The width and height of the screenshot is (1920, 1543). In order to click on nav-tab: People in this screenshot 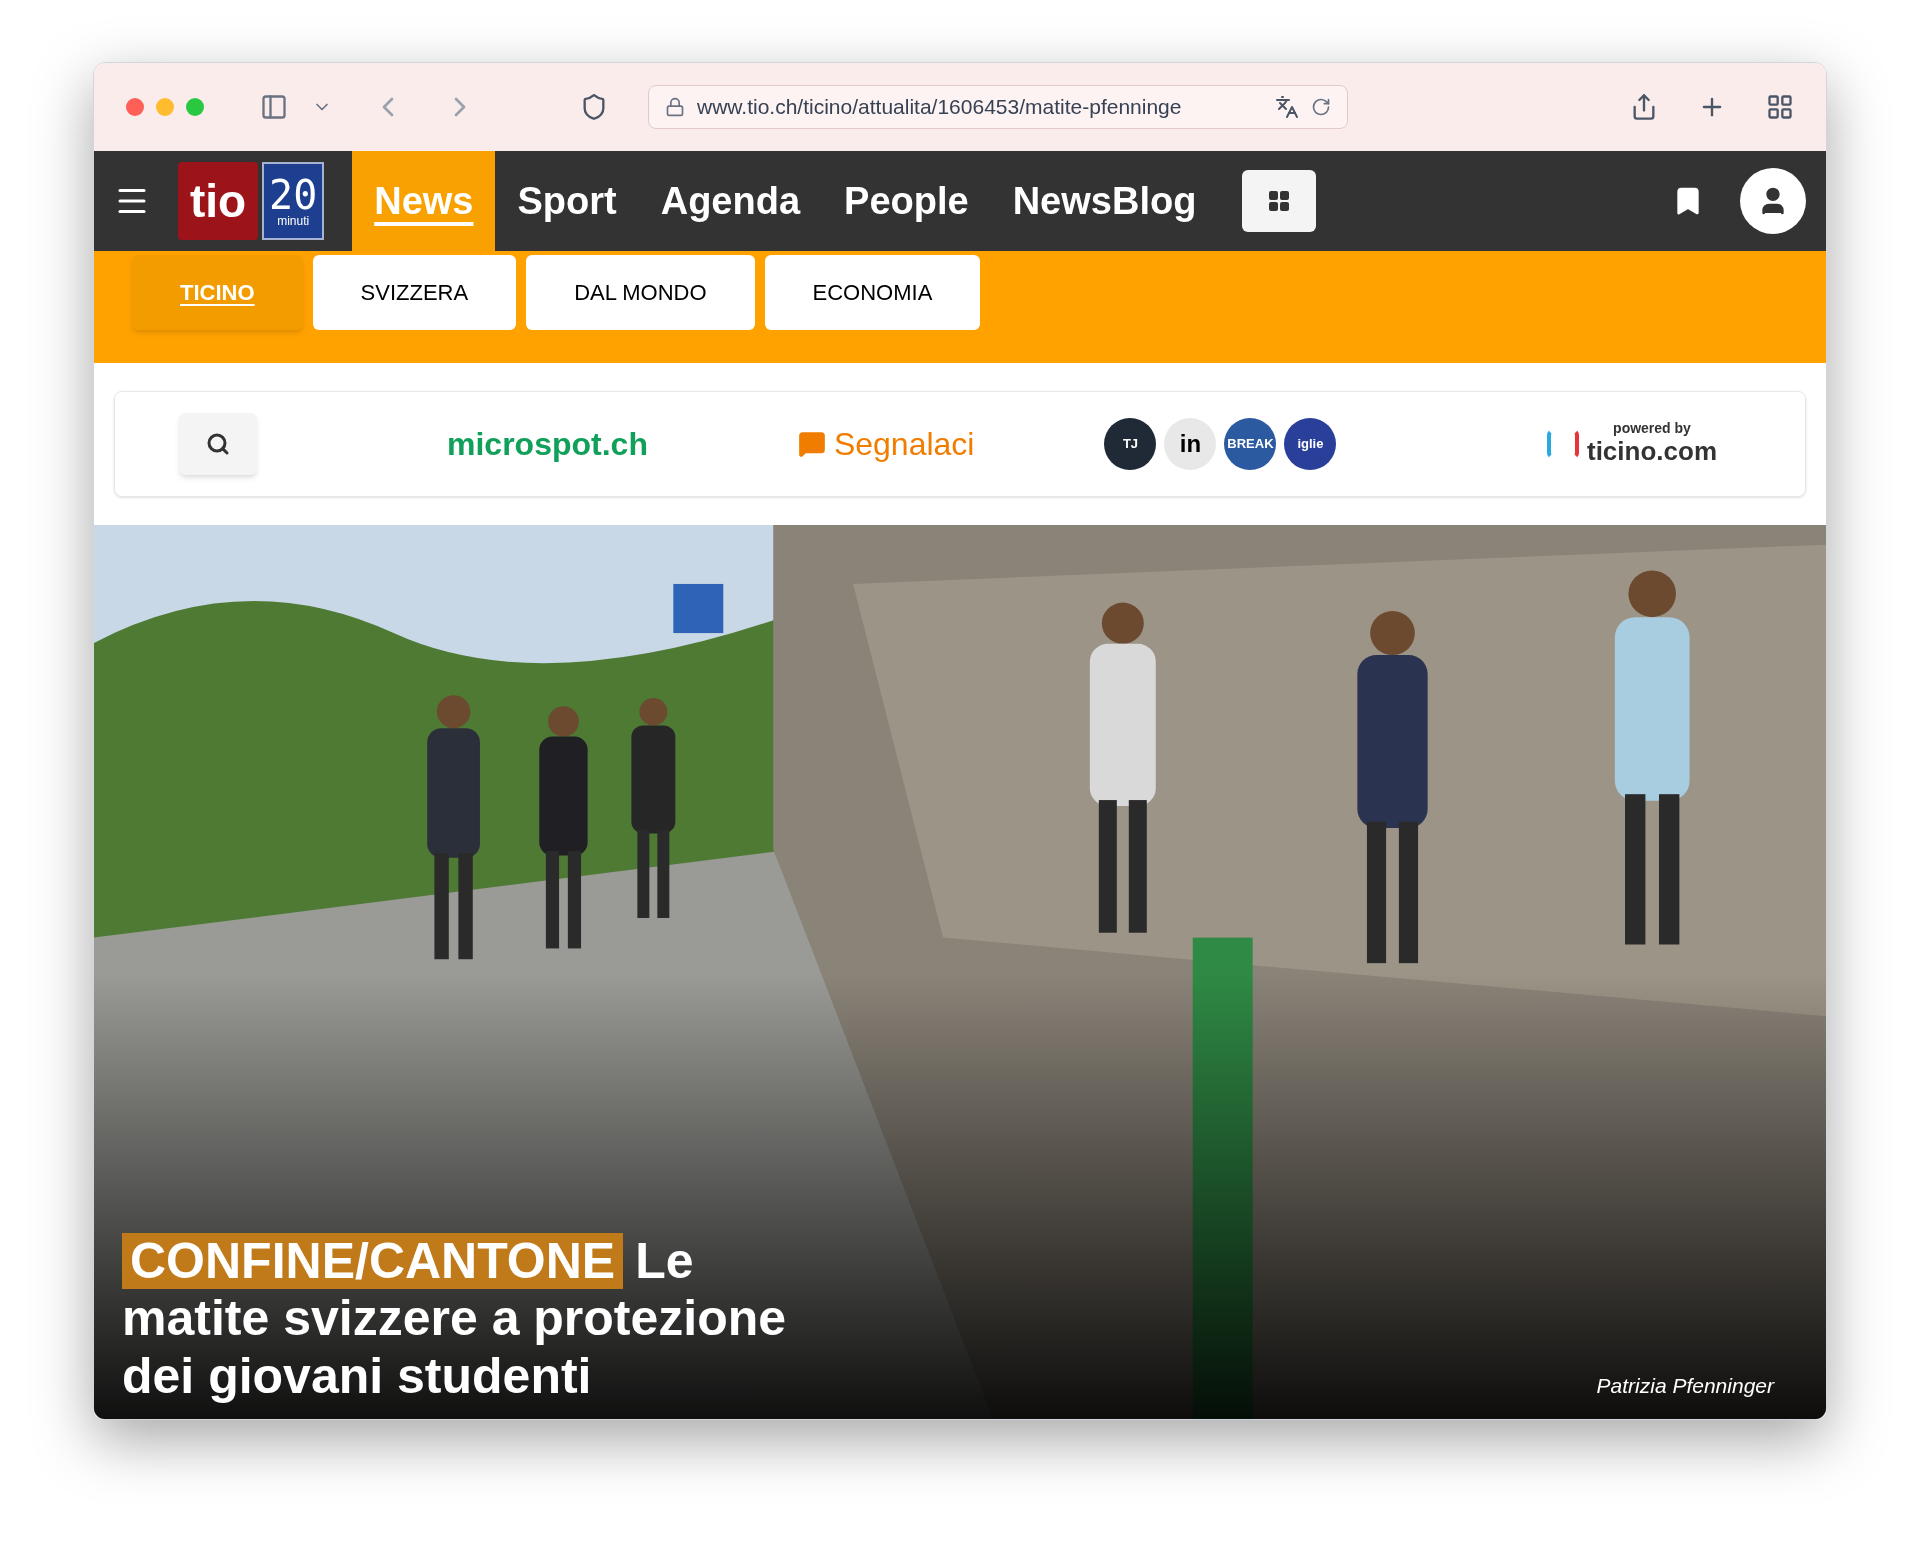, I will do `click(906, 201)`.